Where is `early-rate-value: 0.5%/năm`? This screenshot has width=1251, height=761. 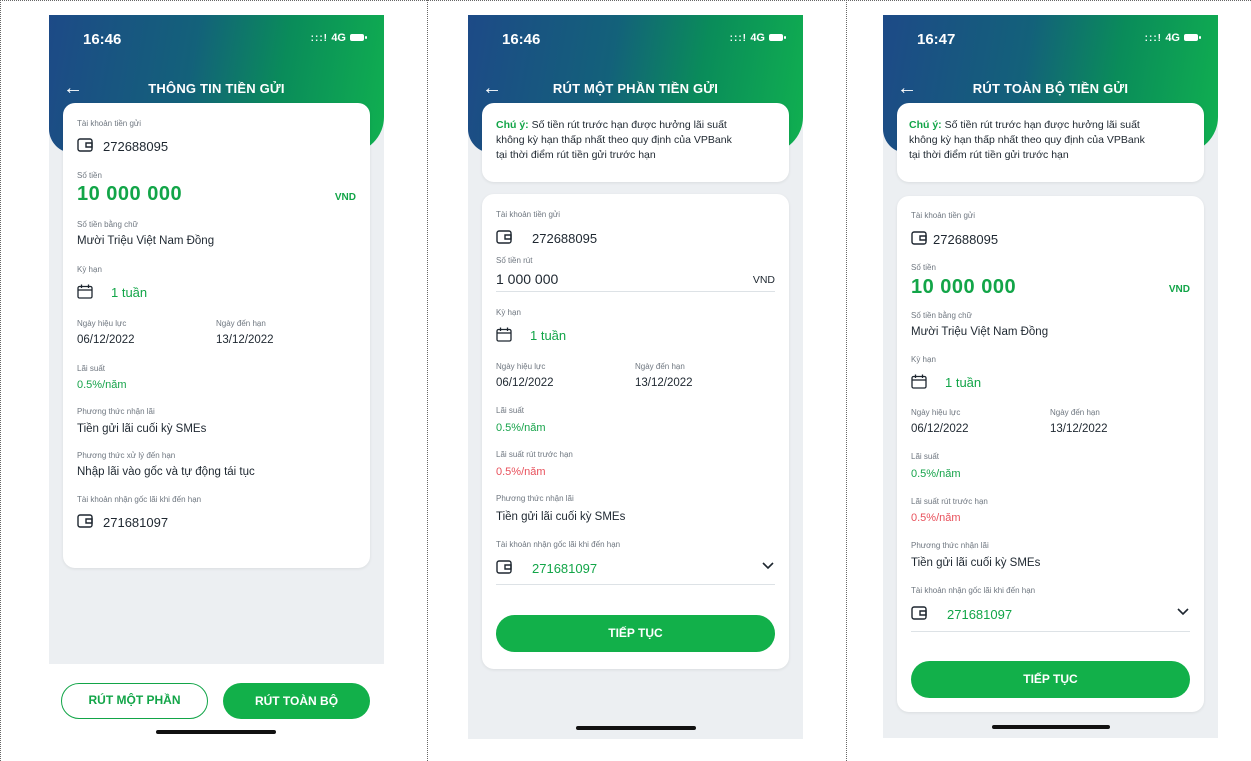
early-rate-value: 0.5%/năm is located at coordinates (936, 518).